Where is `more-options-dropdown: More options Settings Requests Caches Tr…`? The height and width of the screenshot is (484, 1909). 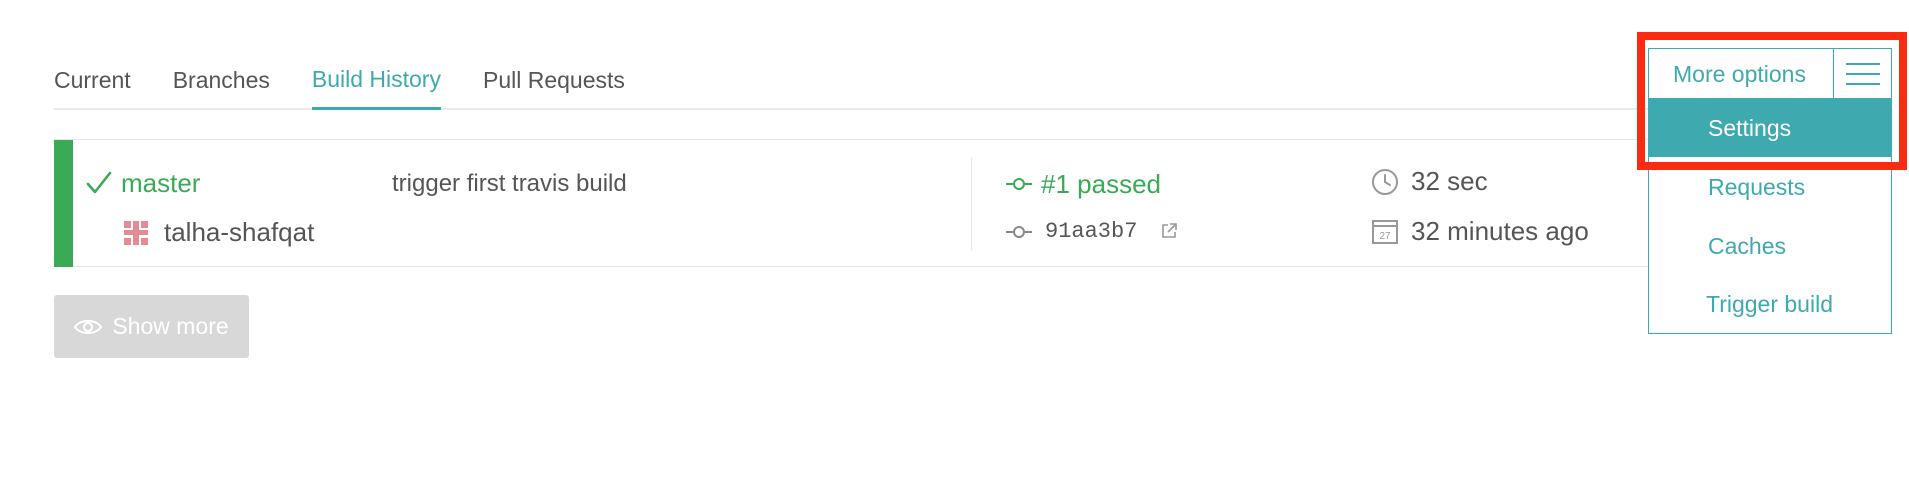
more-options-dropdown: More options Settings Requests Caches Tr… is located at coordinates (1770, 191).